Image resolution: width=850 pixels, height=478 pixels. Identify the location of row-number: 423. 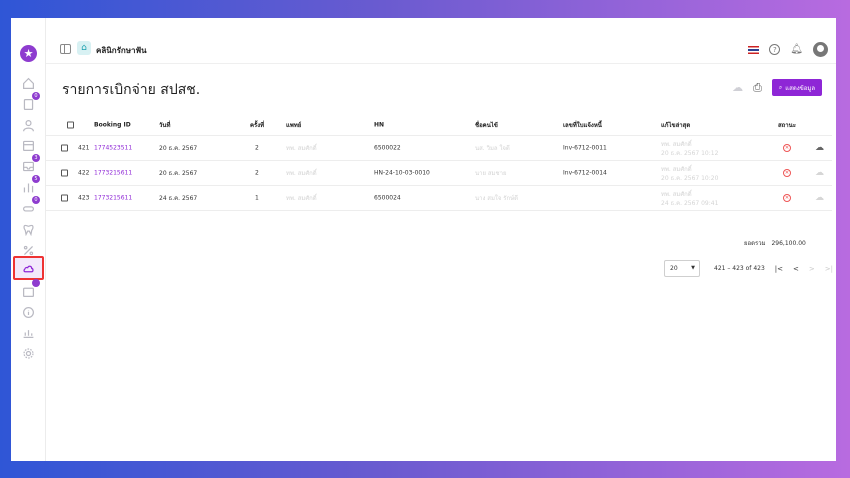
(84, 198).